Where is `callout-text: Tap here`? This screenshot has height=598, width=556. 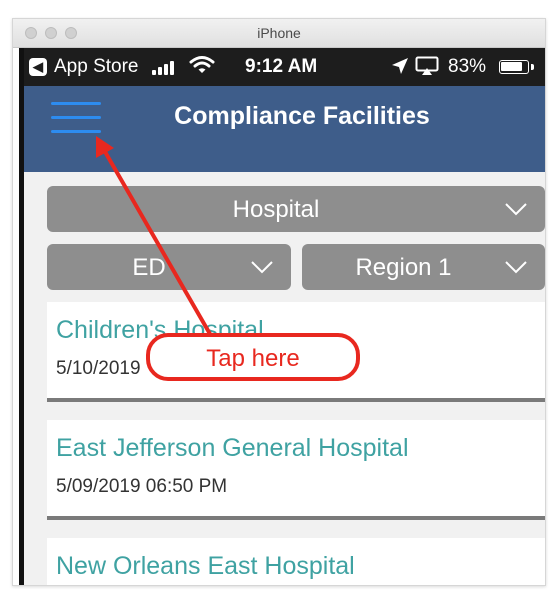 callout-text: Tap here is located at coordinates (253, 358).